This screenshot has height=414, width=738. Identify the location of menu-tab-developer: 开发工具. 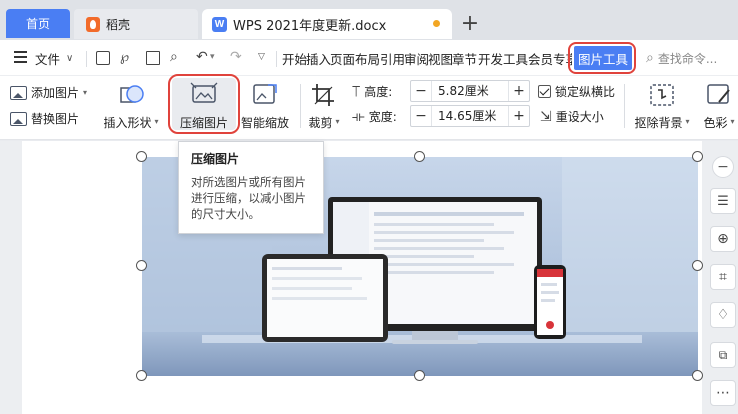
(503, 58).